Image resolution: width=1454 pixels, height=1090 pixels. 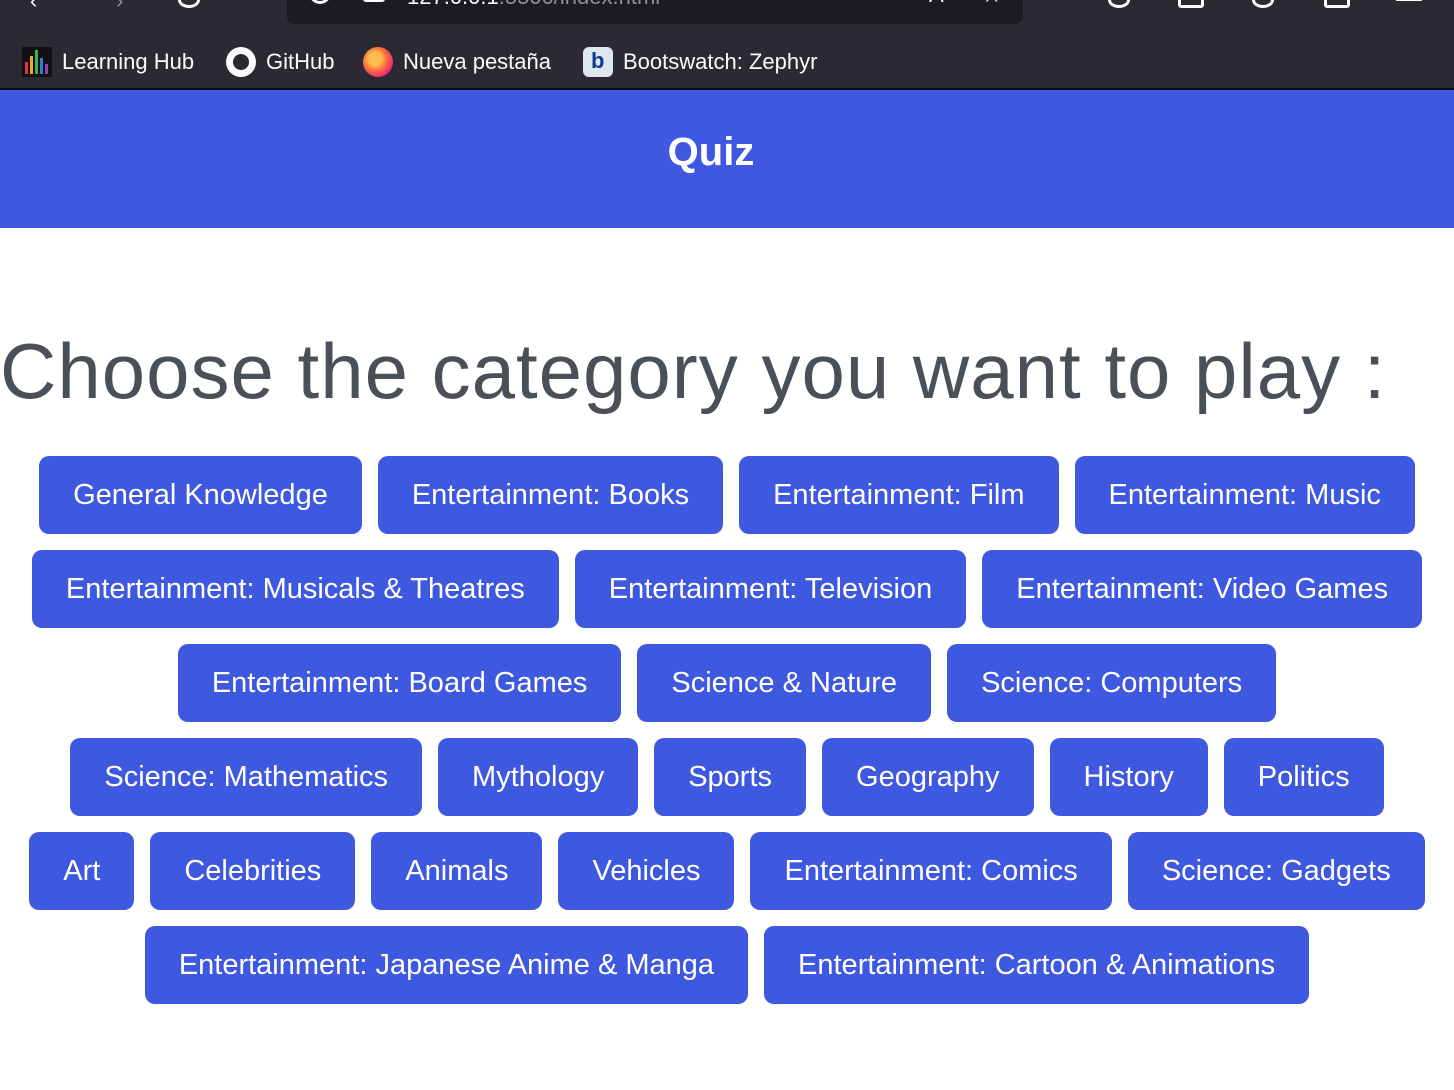 I want to click on category-history: History, so click(x=1128, y=777).